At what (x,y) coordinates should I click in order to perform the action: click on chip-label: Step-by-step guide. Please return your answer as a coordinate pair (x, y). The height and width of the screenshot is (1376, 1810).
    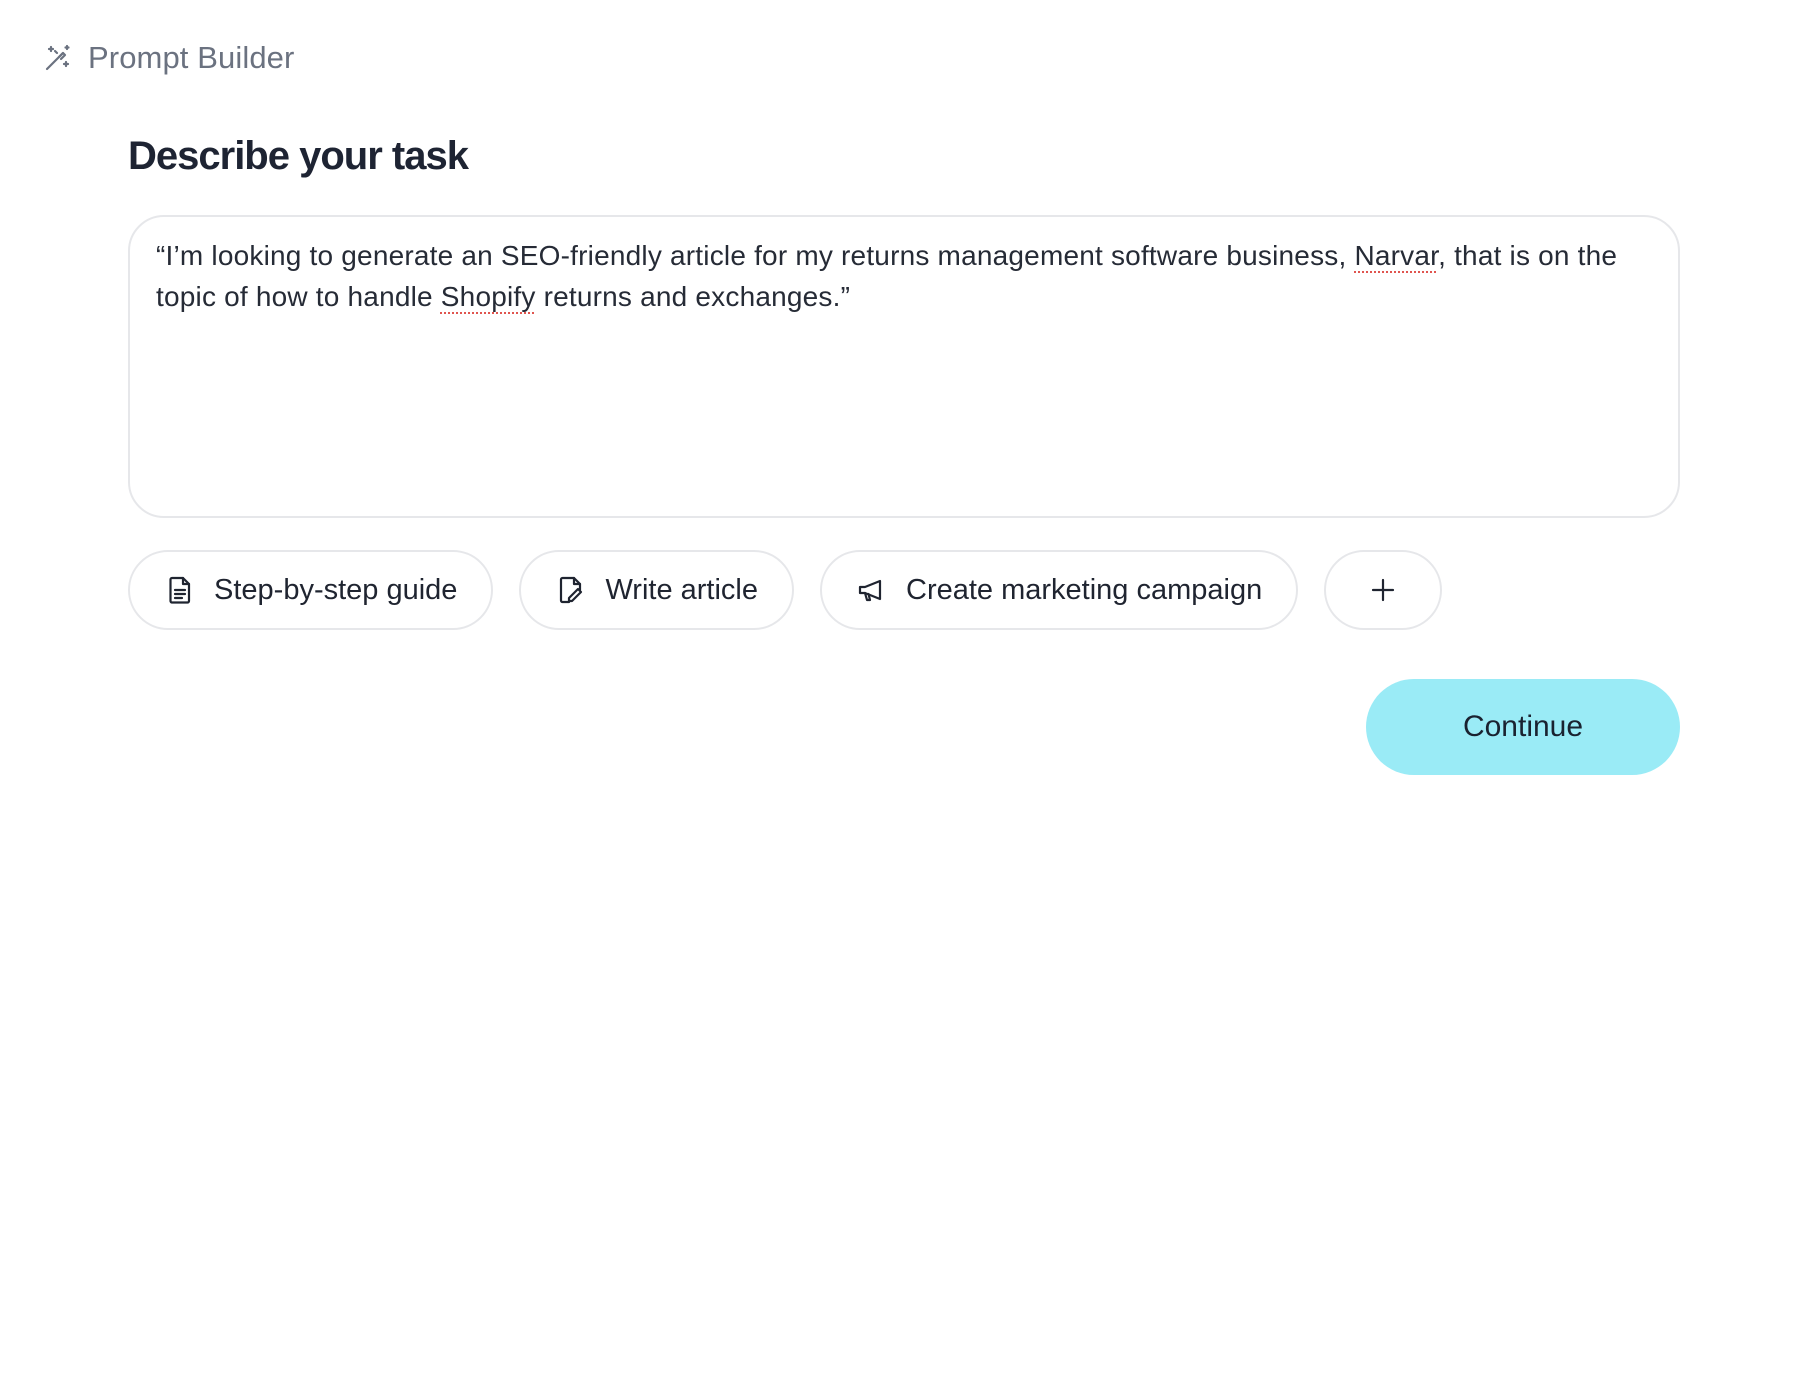
    Looking at the image, I should click on (336, 589).